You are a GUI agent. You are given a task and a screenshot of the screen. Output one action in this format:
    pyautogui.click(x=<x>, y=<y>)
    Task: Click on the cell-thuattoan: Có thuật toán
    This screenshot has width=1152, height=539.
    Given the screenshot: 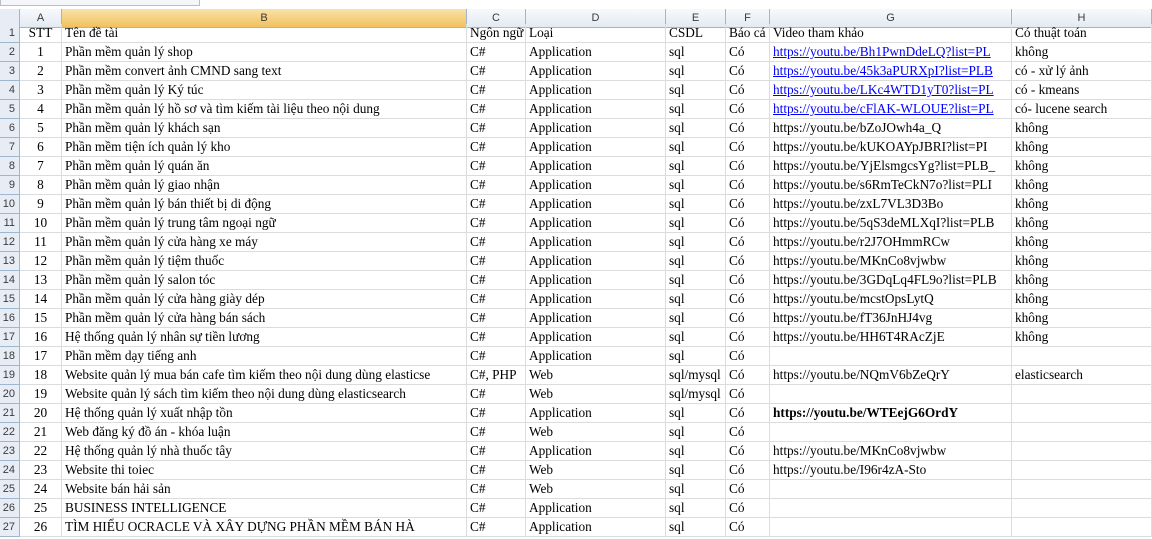 What is the action you would take?
    pyautogui.click(x=1082, y=33)
    